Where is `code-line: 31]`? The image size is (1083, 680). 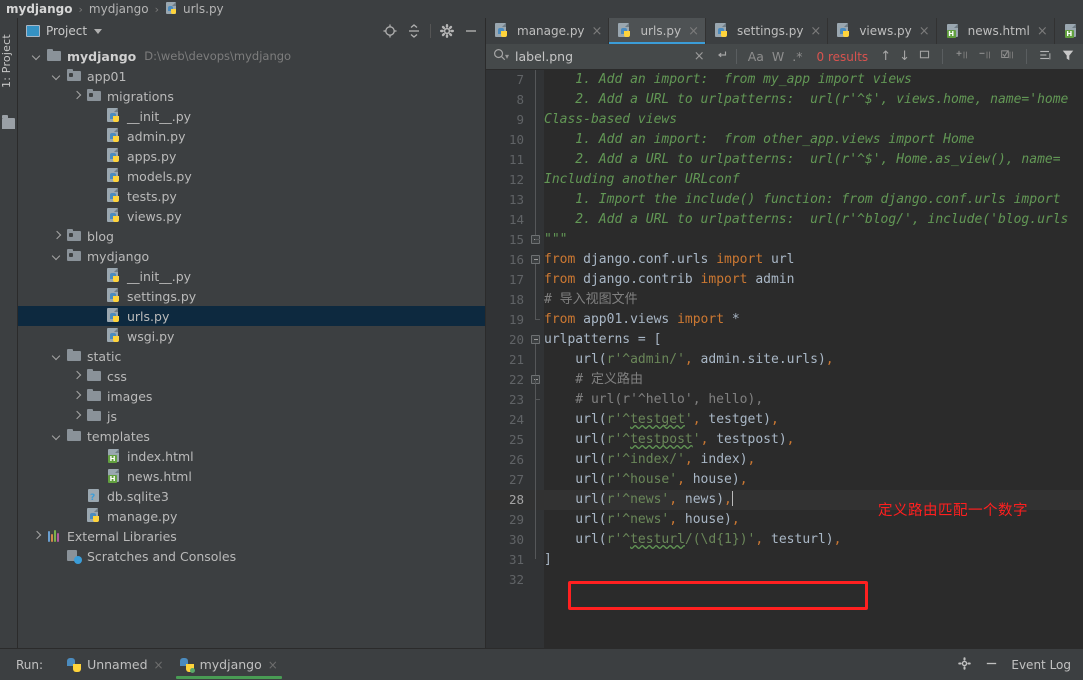 code-line: 31] is located at coordinates (784, 560).